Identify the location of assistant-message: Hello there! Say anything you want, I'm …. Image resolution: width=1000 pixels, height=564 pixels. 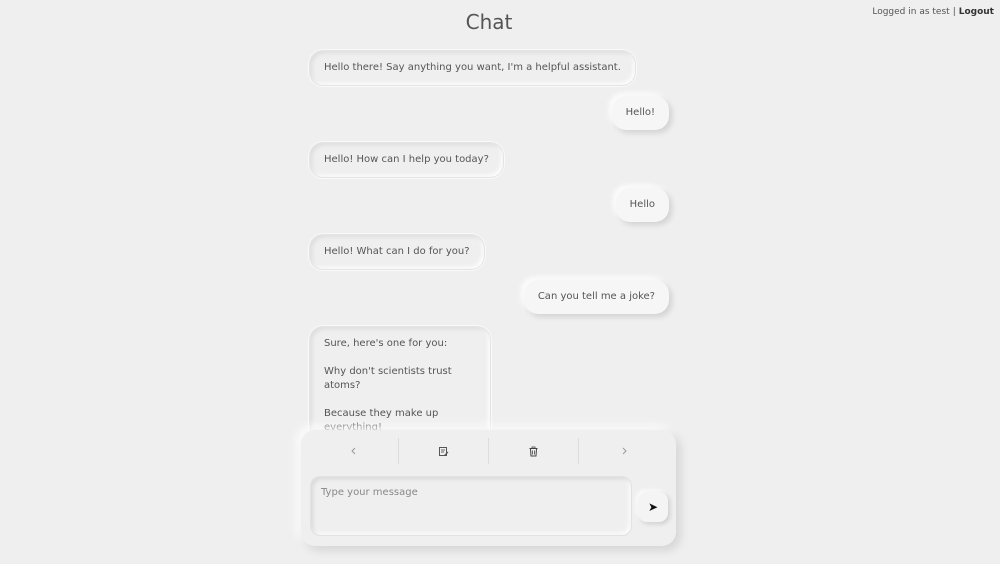
(472, 68).